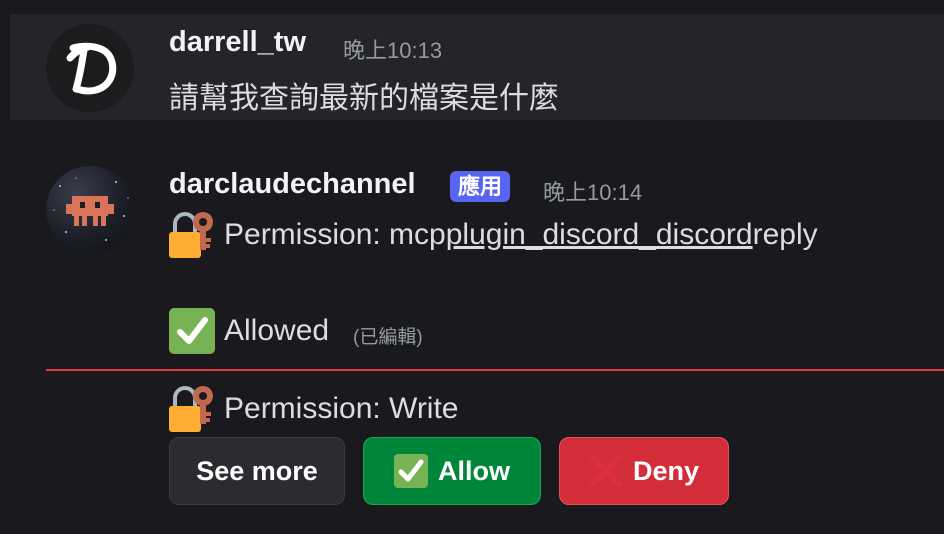  Describe the element at coordinates (495, 370) in the screenshot. I see `new-messages-divider` at that location.